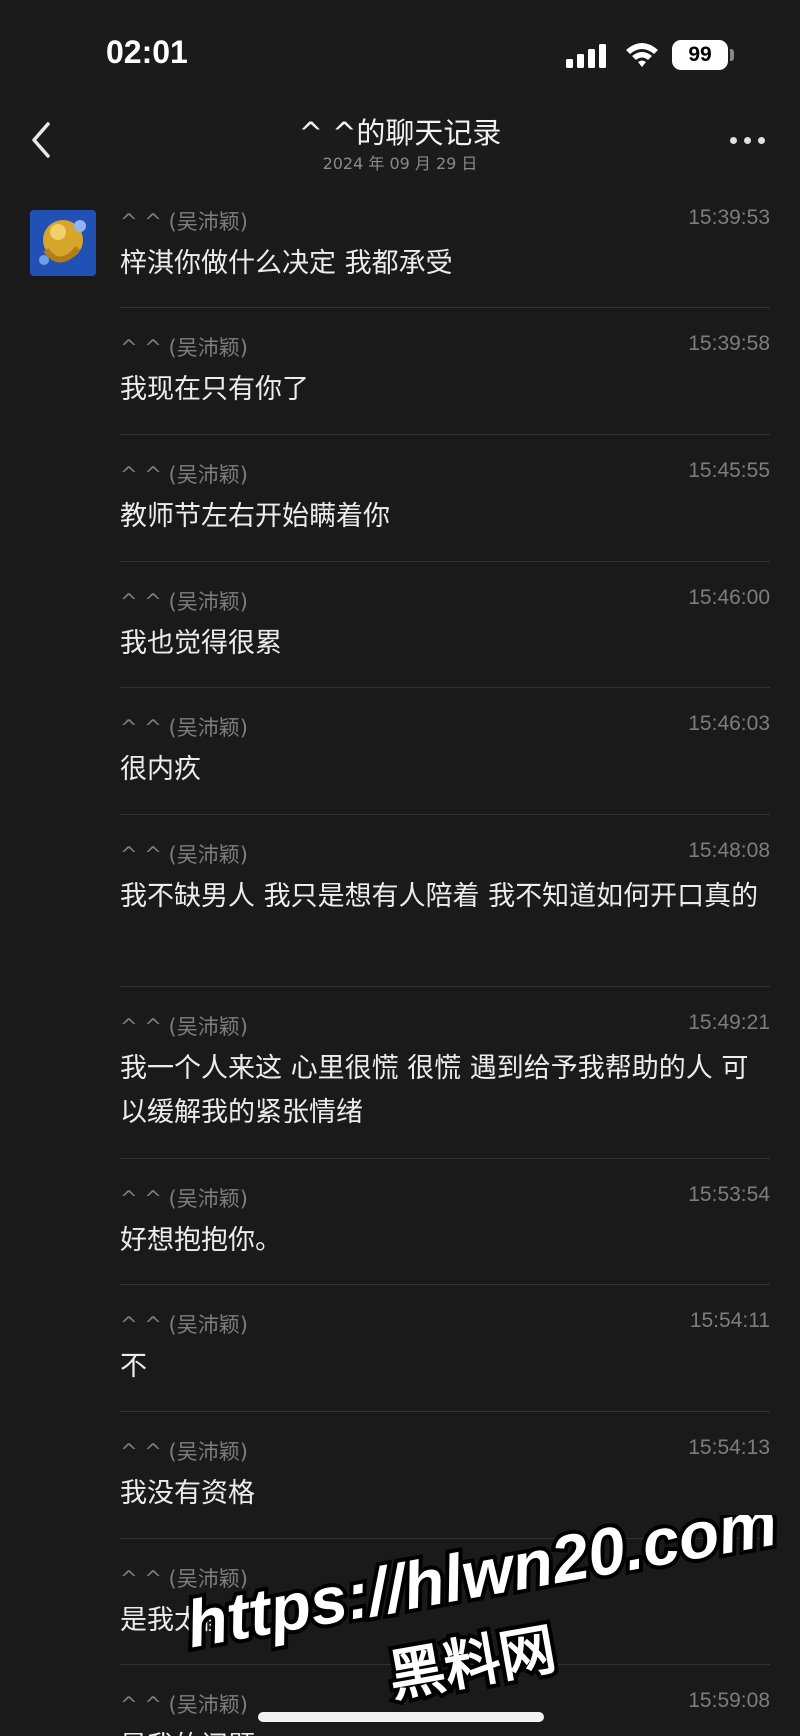 Image resolution: width=800 pixels, height=1736 pixels. I want to click on message-time: 15:46:03, so click(729, 723).